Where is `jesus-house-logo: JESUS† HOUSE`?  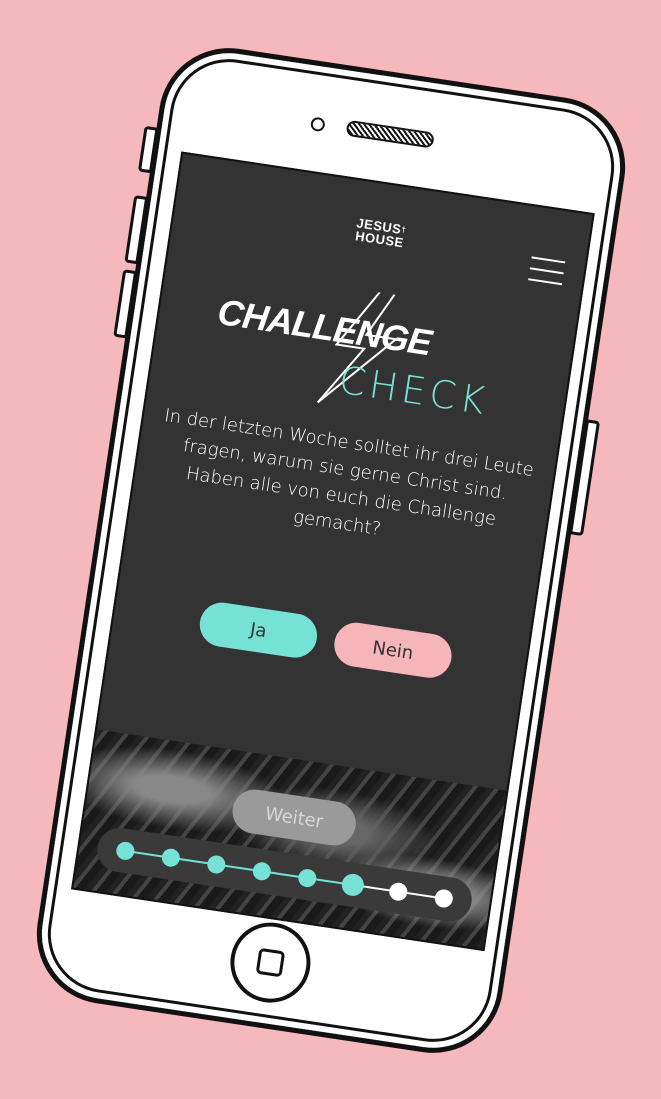 jesus-house-logo: JESUS† HOUSE is located at coordinates (379, 232).